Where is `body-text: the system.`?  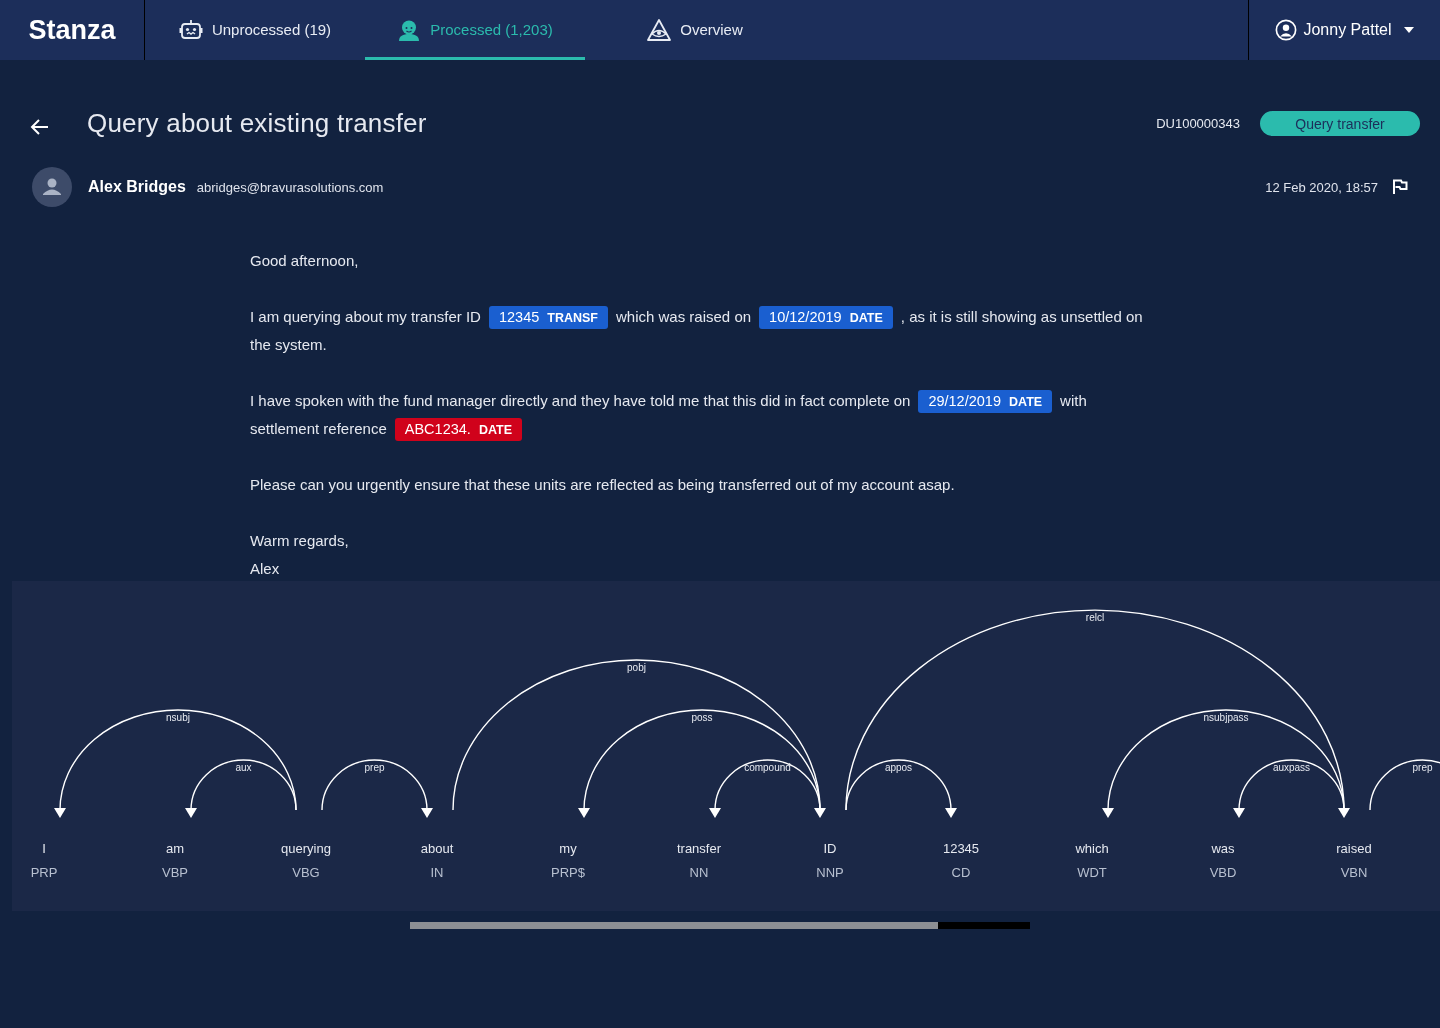 body-text: the system. is located at coordinates (288, 344).